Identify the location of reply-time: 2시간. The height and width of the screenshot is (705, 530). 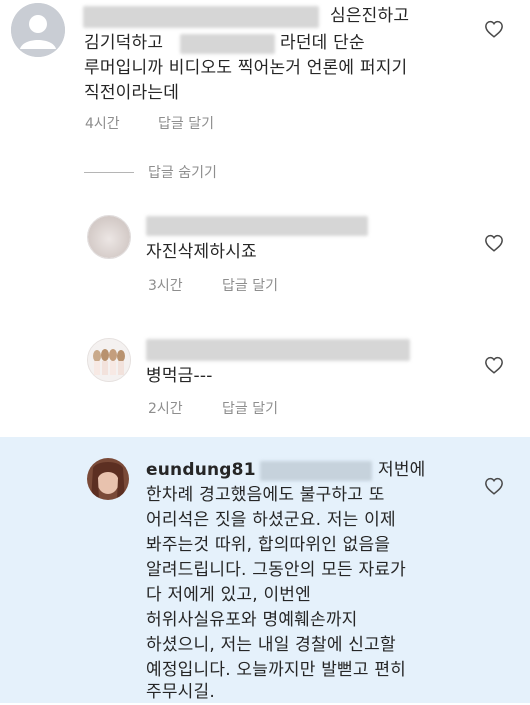
(165, 409).